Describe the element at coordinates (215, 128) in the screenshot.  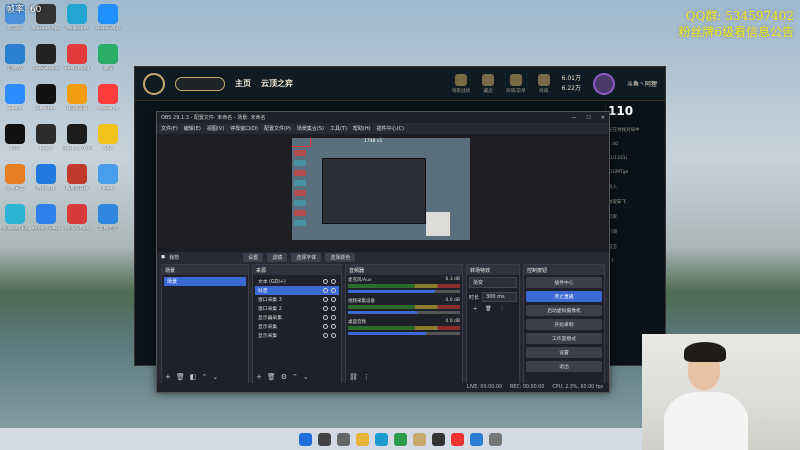
I see `menu-item: 视图(V)` at that location.